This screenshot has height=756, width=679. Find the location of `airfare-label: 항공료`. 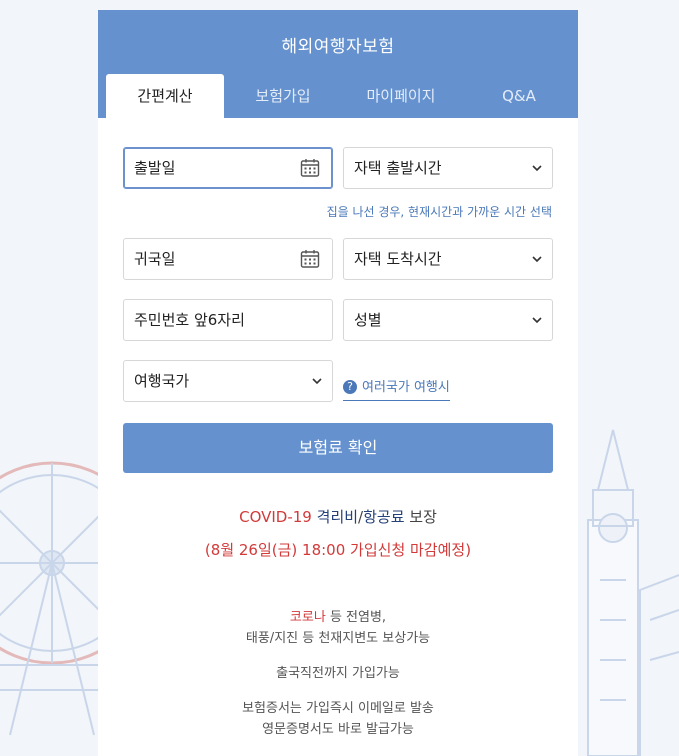

airfare-label: 항공료 is located at coordinates (384, 517).